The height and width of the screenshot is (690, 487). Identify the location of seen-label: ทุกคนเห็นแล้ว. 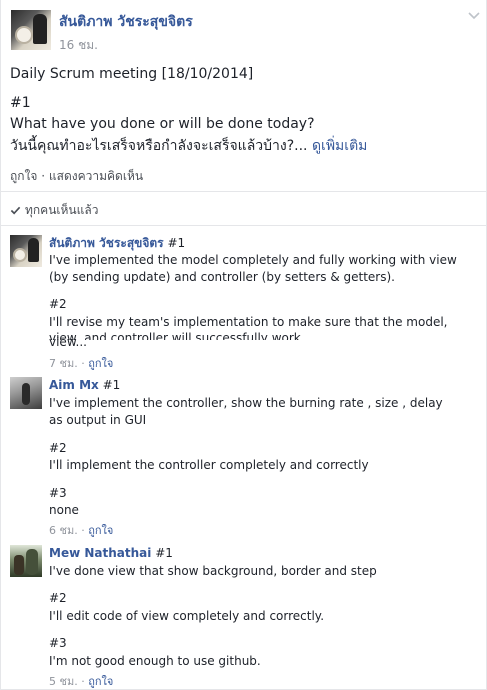
(62, 210).